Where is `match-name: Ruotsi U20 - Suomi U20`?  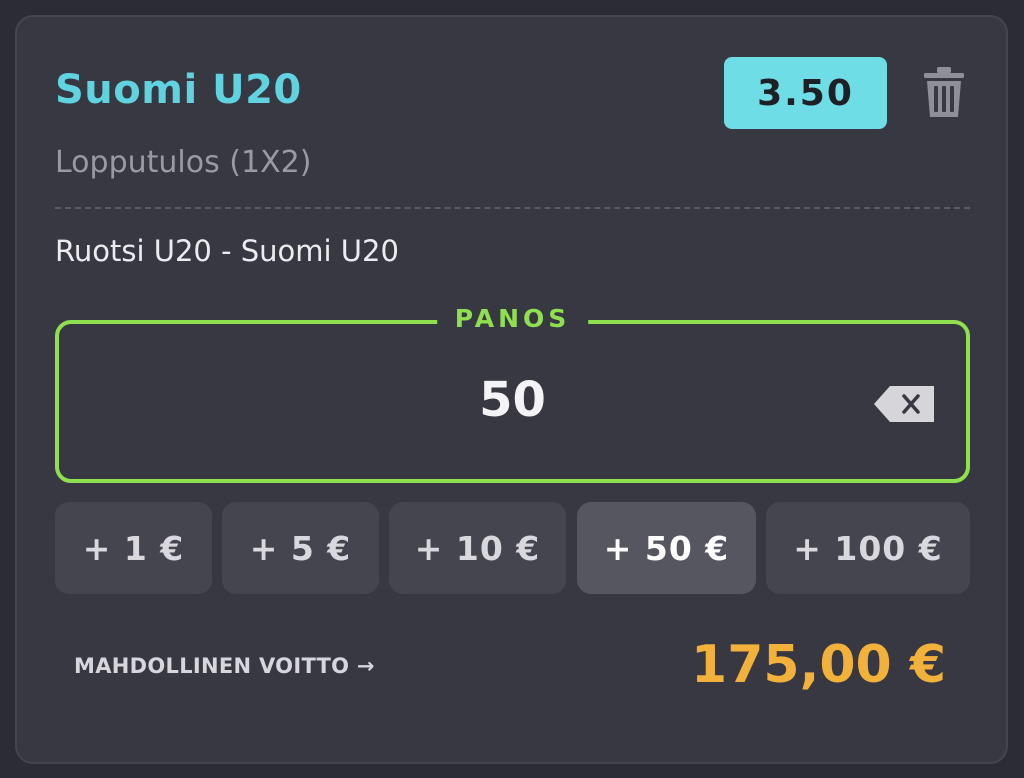 match-name: Ruotsi U20 - Suomi U20 is located at coordinates (227, 251).